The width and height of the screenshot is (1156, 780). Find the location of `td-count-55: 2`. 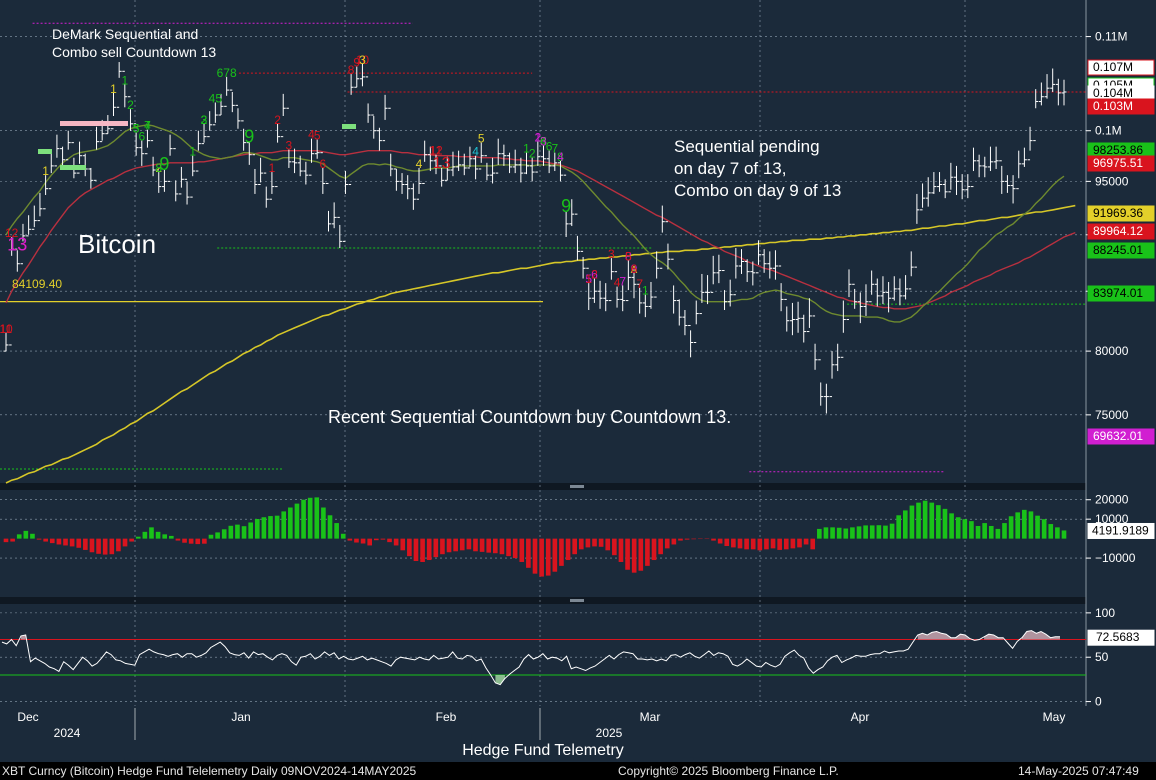

td-count-55: 2 is located at coordinates (594, 275).